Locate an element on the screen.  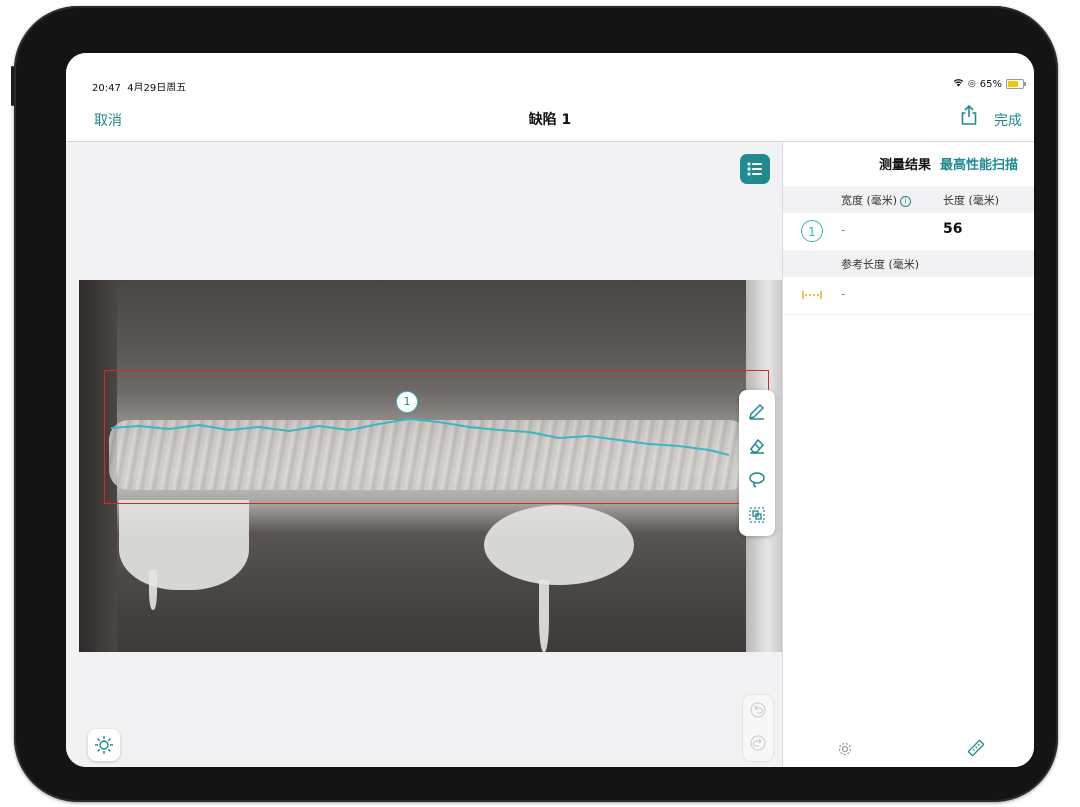
list-icon is located at coordinates (755, 169).